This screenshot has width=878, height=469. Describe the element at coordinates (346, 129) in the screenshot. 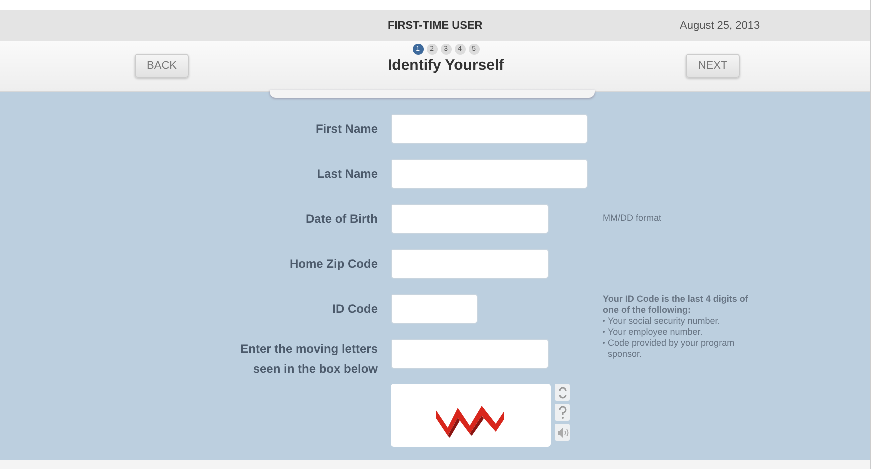

I see `field-label: First Name` at that location.